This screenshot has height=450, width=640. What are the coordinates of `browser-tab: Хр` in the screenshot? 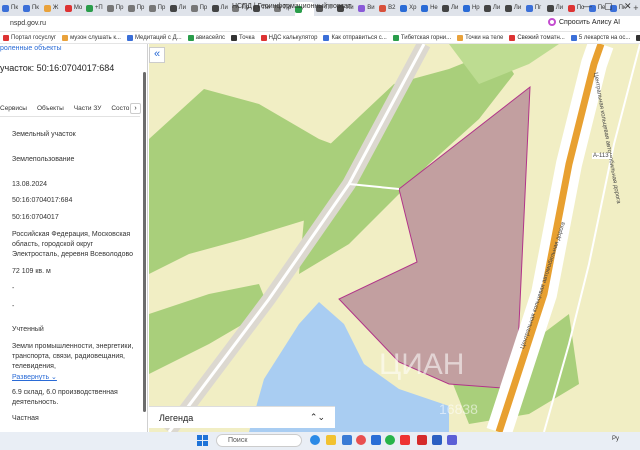 It's located at (409, 8).